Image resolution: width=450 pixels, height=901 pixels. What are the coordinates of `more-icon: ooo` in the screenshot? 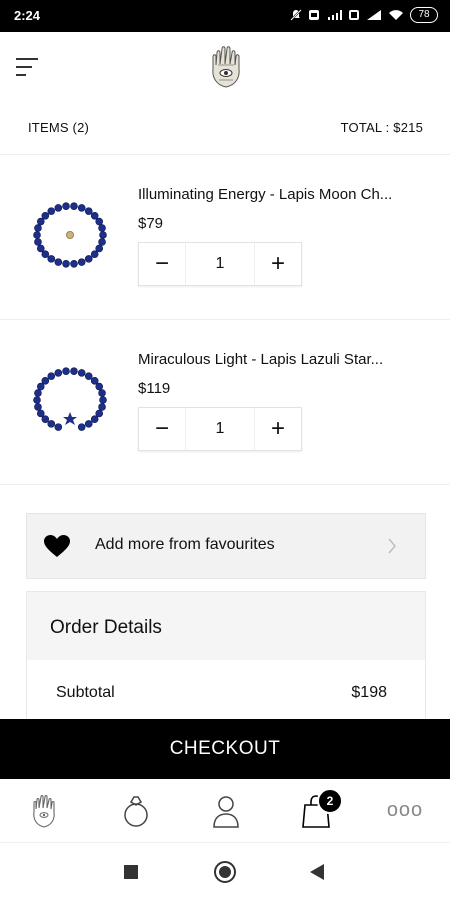 It's located at (405, 810).